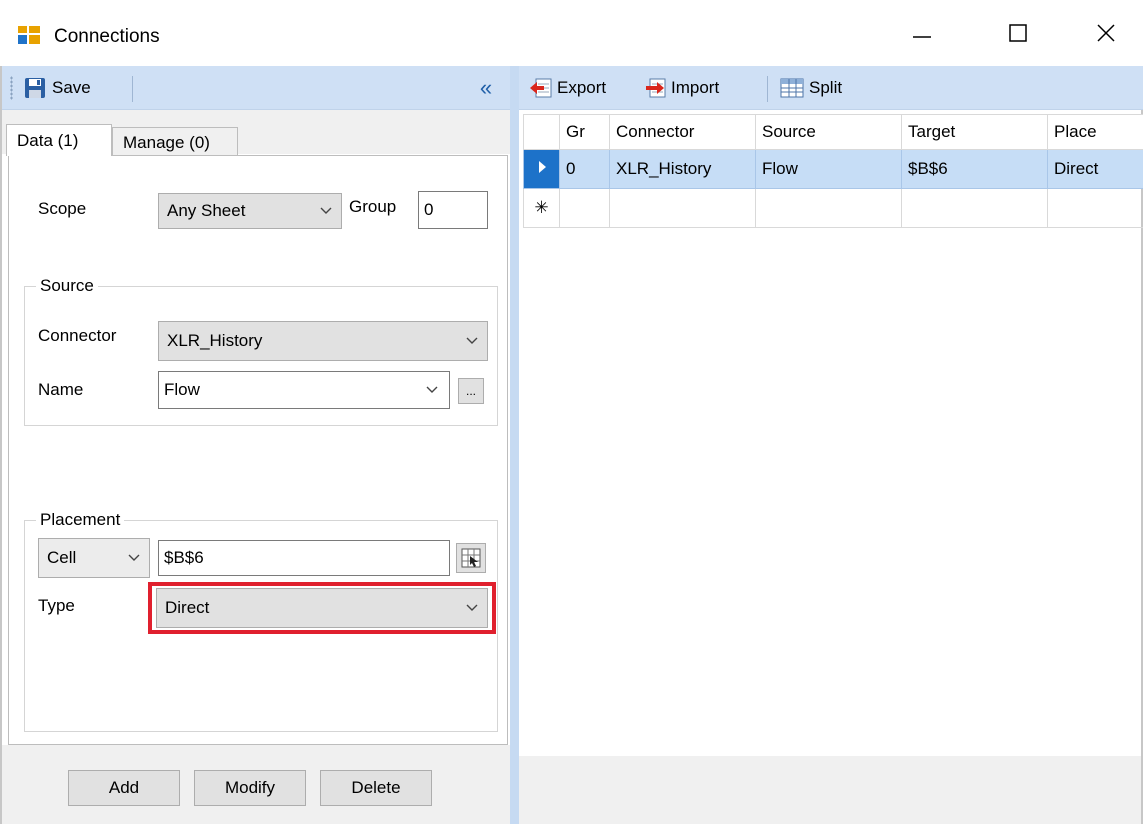 The image size is (1143, 824). Describe the element at coordinates (571, 33) in the screenshot. I see `title-bar: Connections` at that location.